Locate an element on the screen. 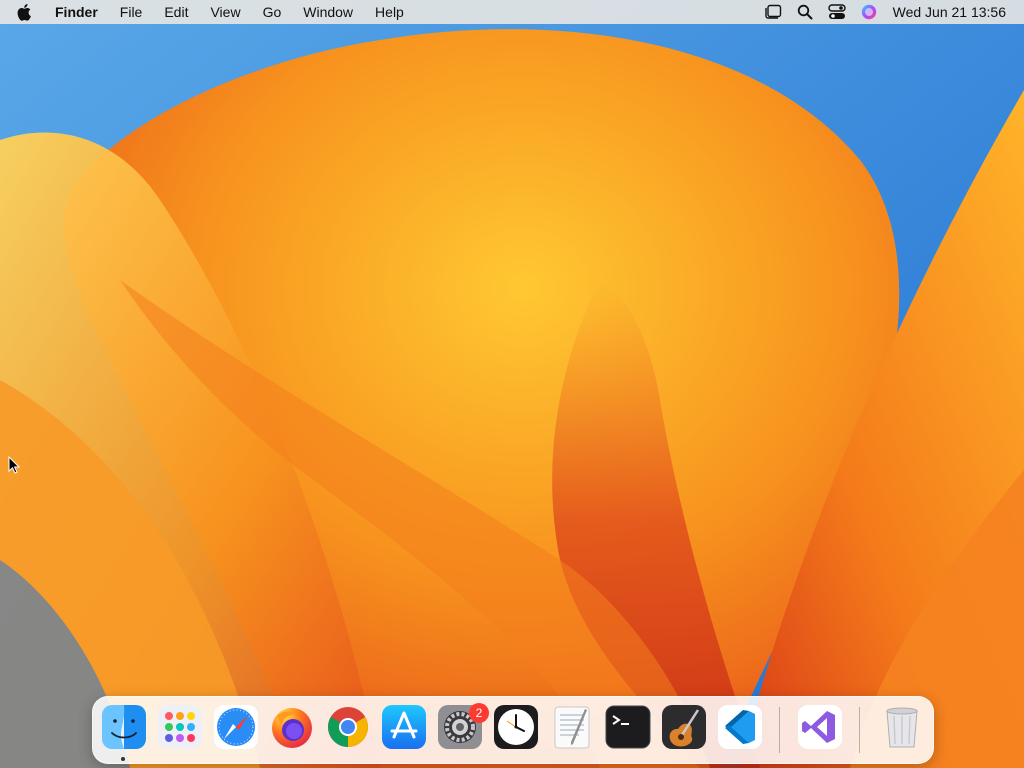 The image size is (1024, 768). chrome-icon is located at coordinates (348, 727).